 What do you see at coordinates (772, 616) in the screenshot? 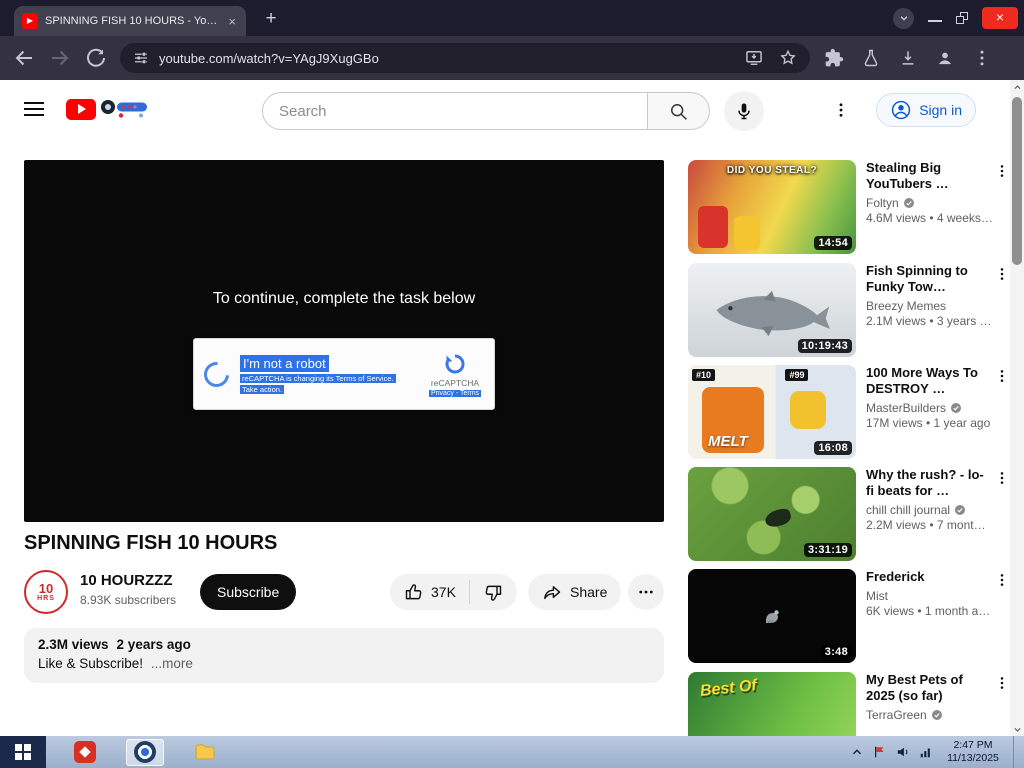
I see `video-thumbnail: 3:48` at bounding box center [772, 616].